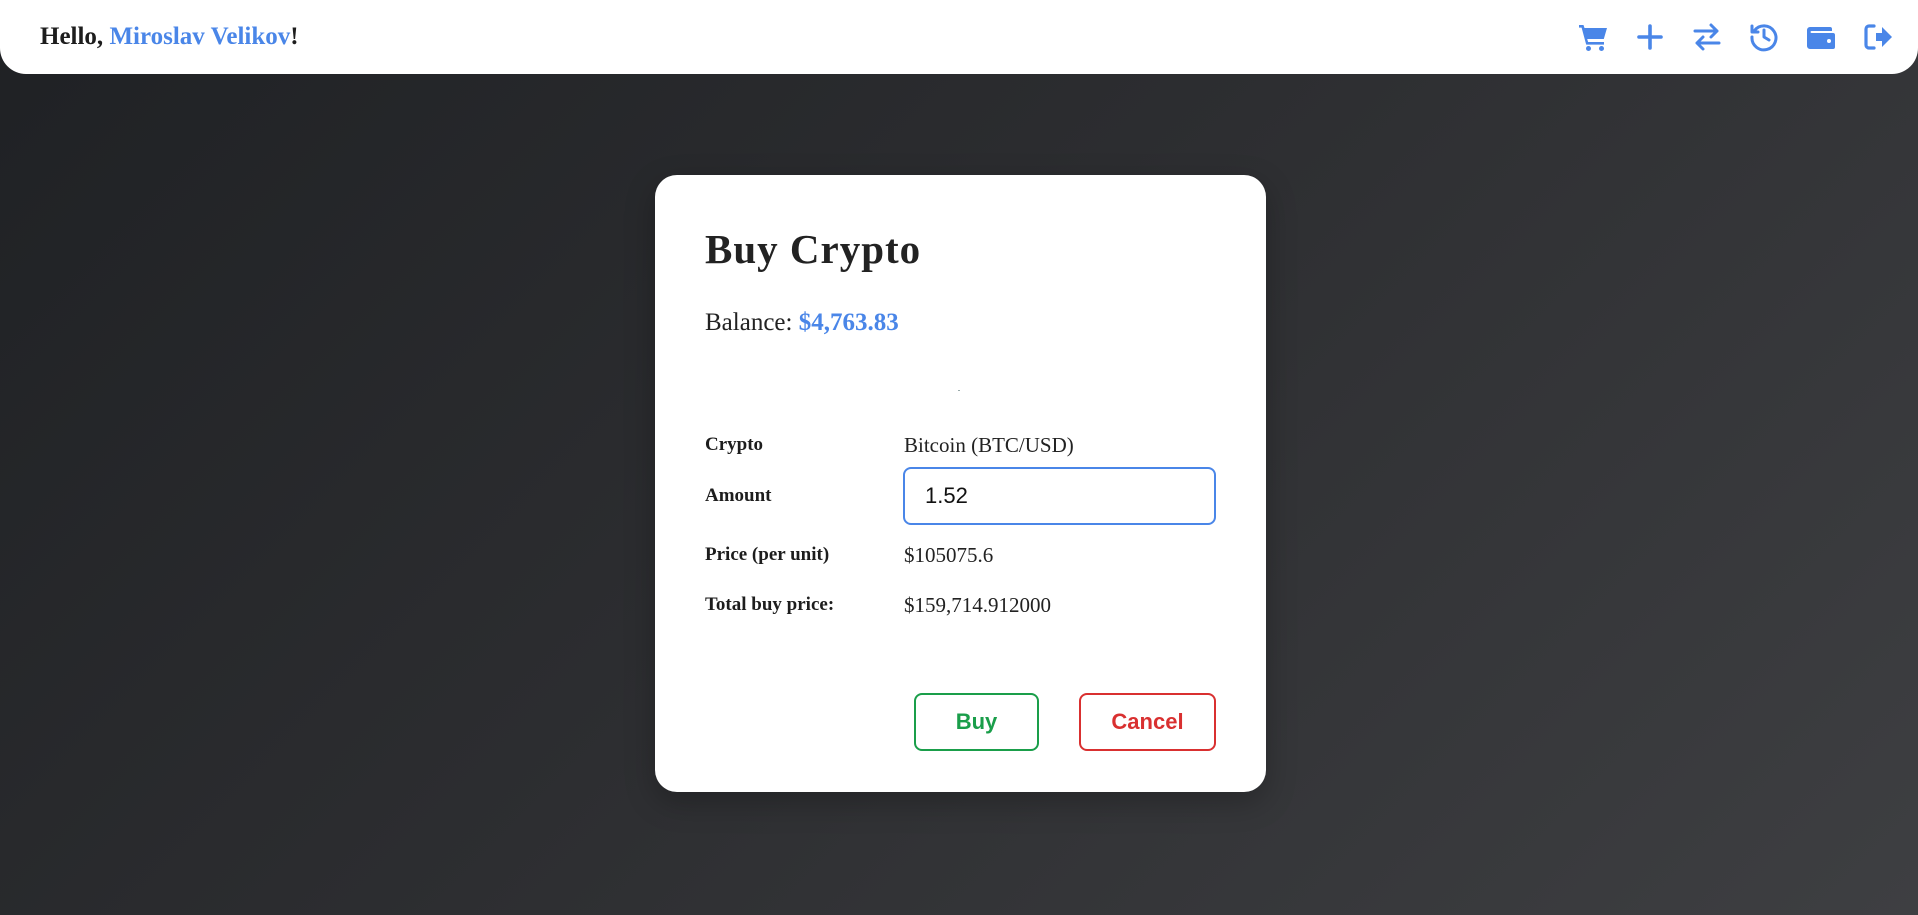  What do you see at coordinates (770, 604) in the screenshot?
I see `total-label: Total buy price:` at bounding box center [770, 604].